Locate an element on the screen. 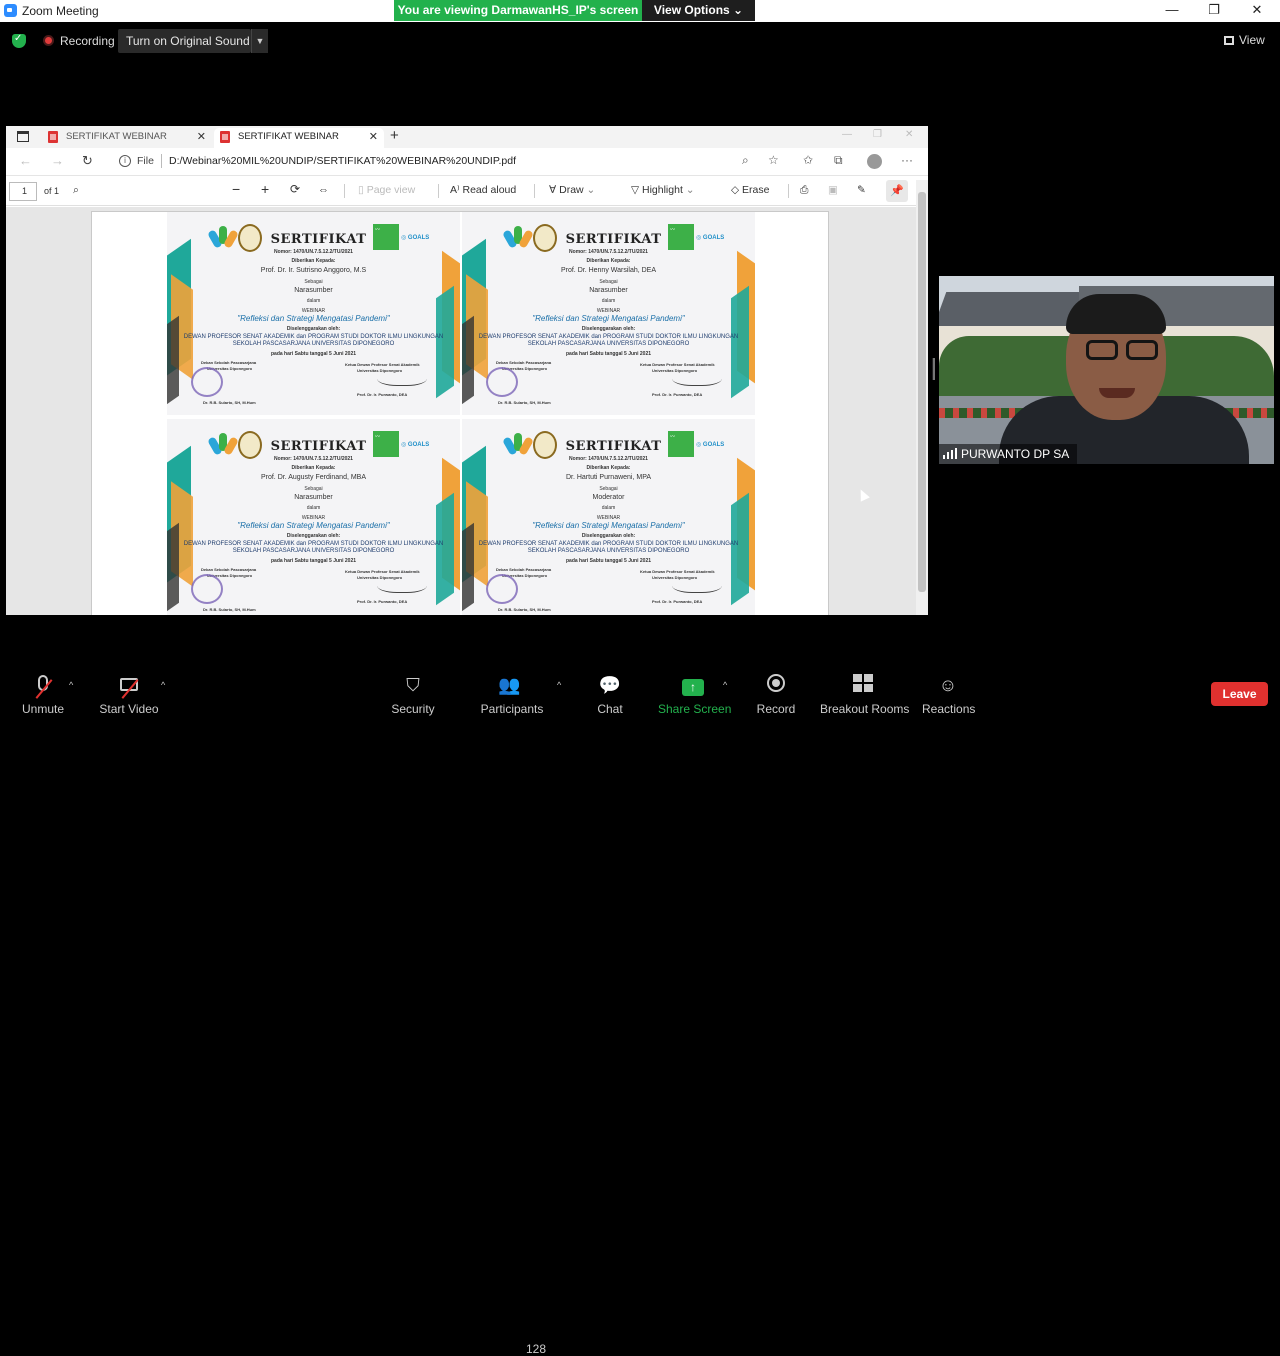 This screenshot has height=1356, width=1280. view-button: View is located at coordinates (1244, 40).